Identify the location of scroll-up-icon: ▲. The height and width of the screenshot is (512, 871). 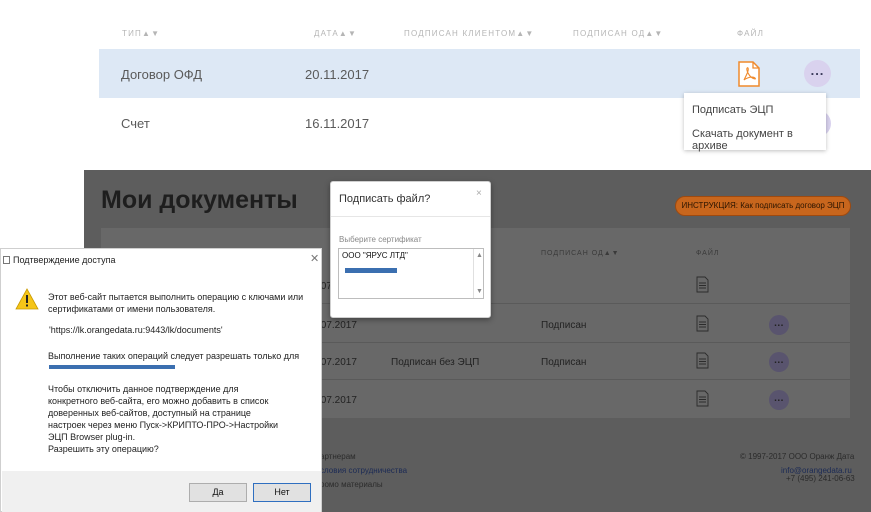
(479, 255).